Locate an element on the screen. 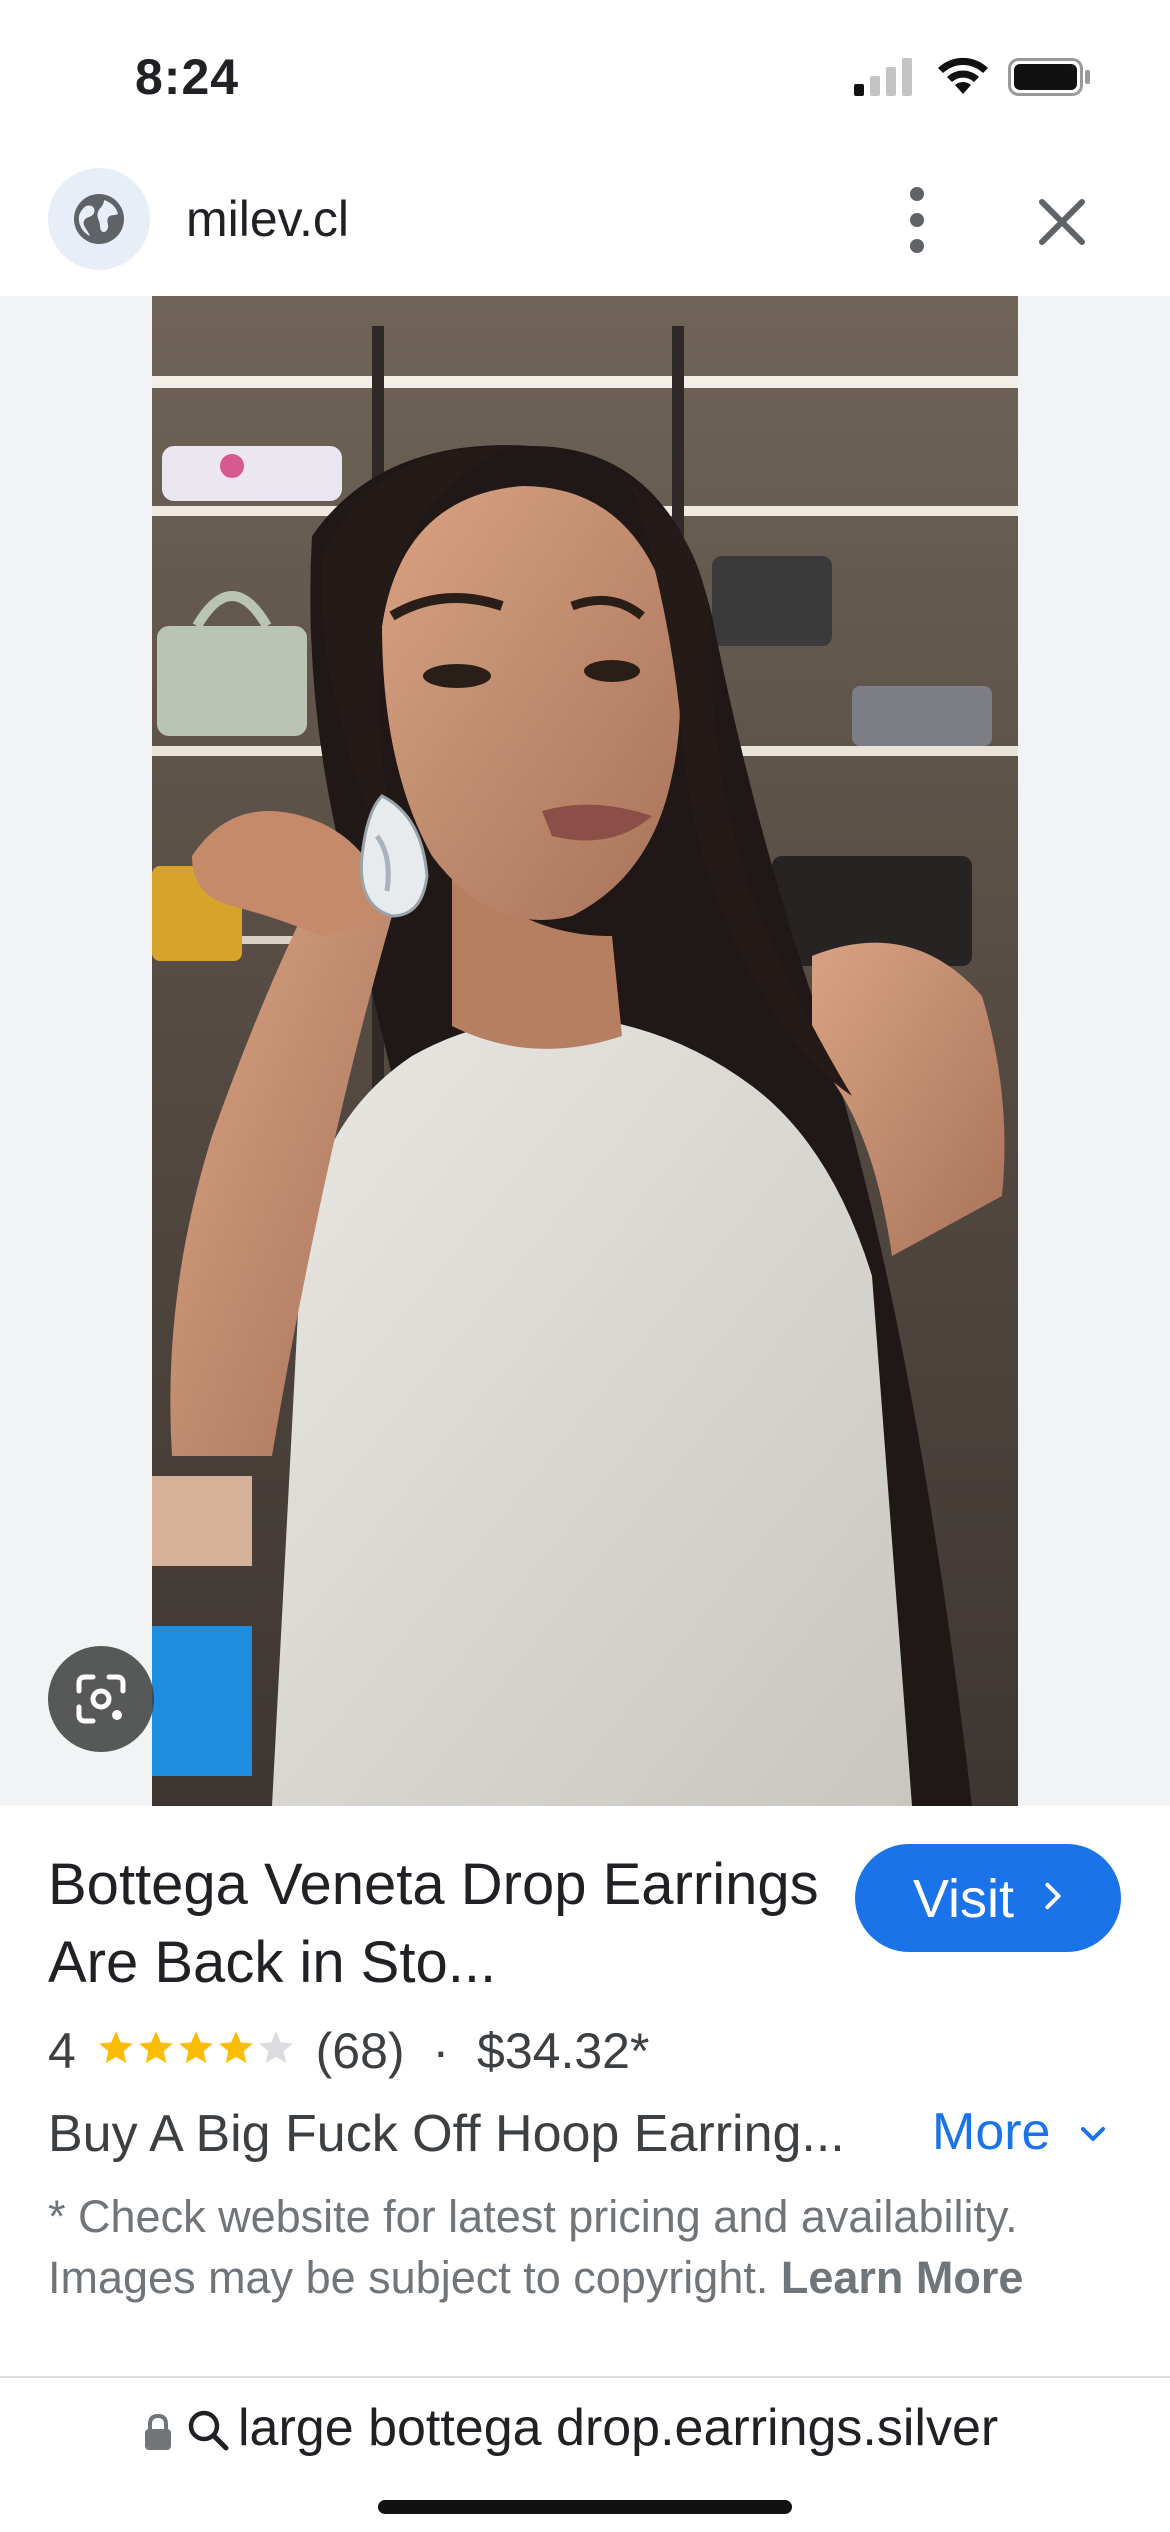  home-indicator is located at coordinates (585, 2507).